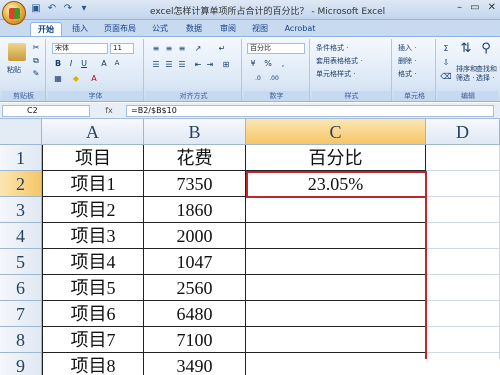  I want to click on conditional-formatting-button: 条件格式 ·, so click(332, 48).